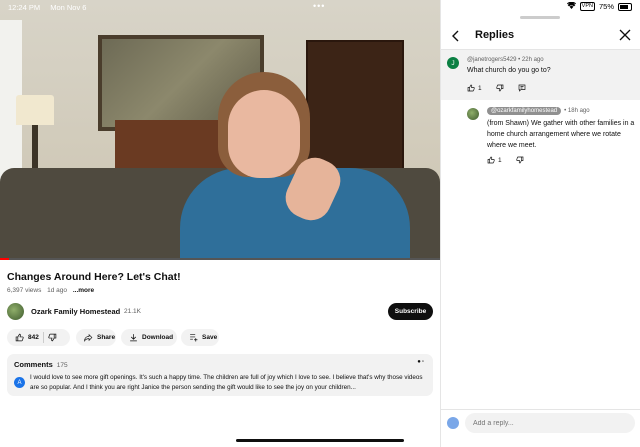 Image resolution: width=640 pixels, height=447 pixels. Describe the element at coordinates (571, 6) in the screenshot. I see `wifi-icon` at that location.